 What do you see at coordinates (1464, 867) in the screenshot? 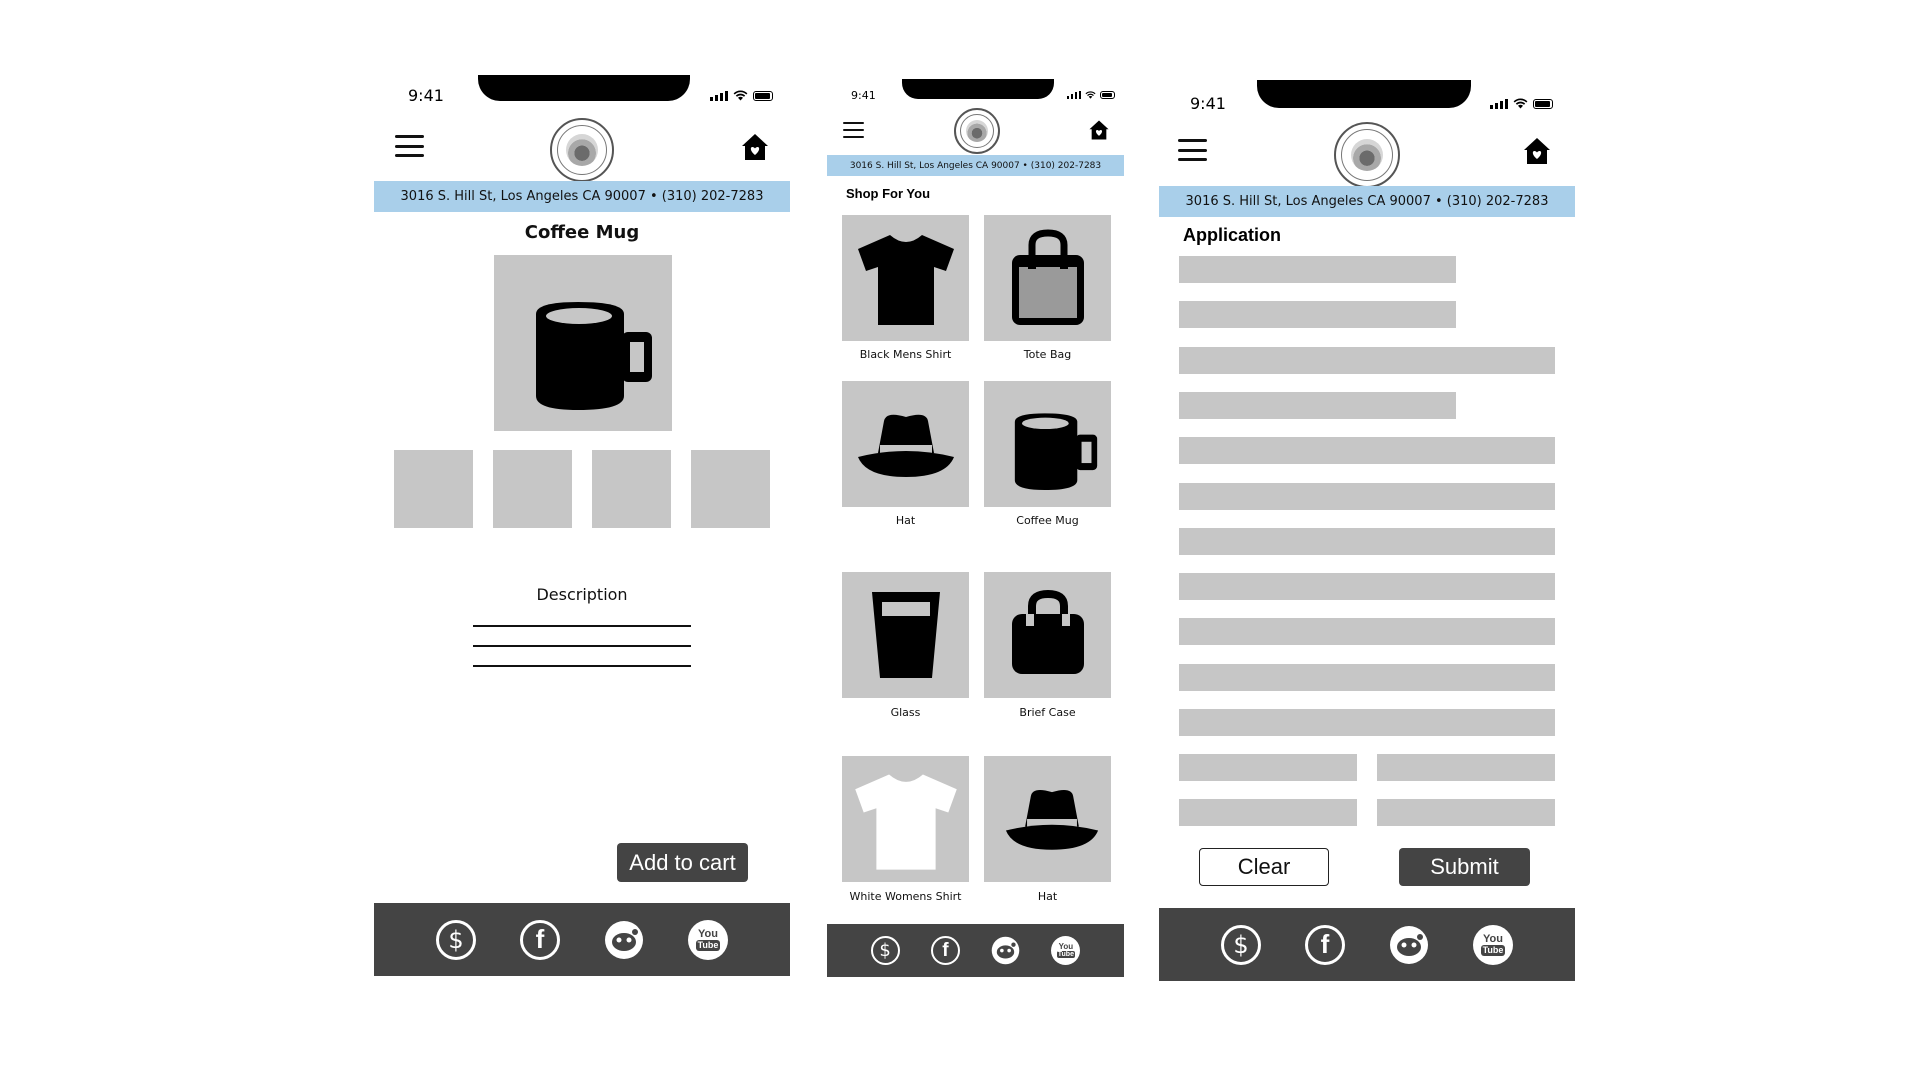
I see `submit-button: Submit` at bounding box center [1464, 867].